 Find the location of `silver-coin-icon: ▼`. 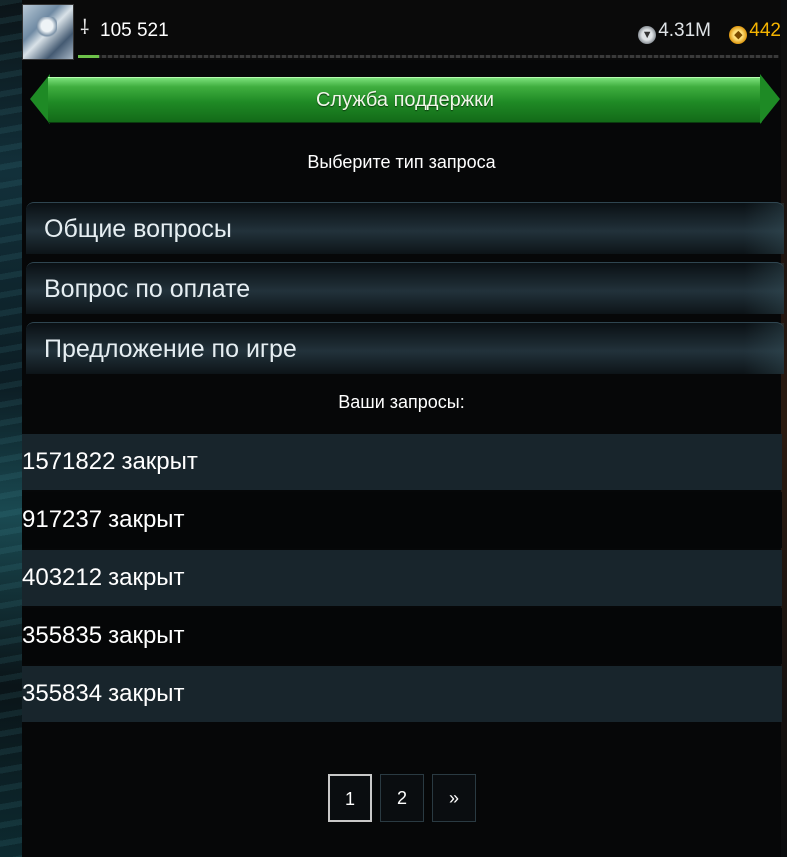

silver-coin-icon: ▼ is located at coordinates (647, 35).